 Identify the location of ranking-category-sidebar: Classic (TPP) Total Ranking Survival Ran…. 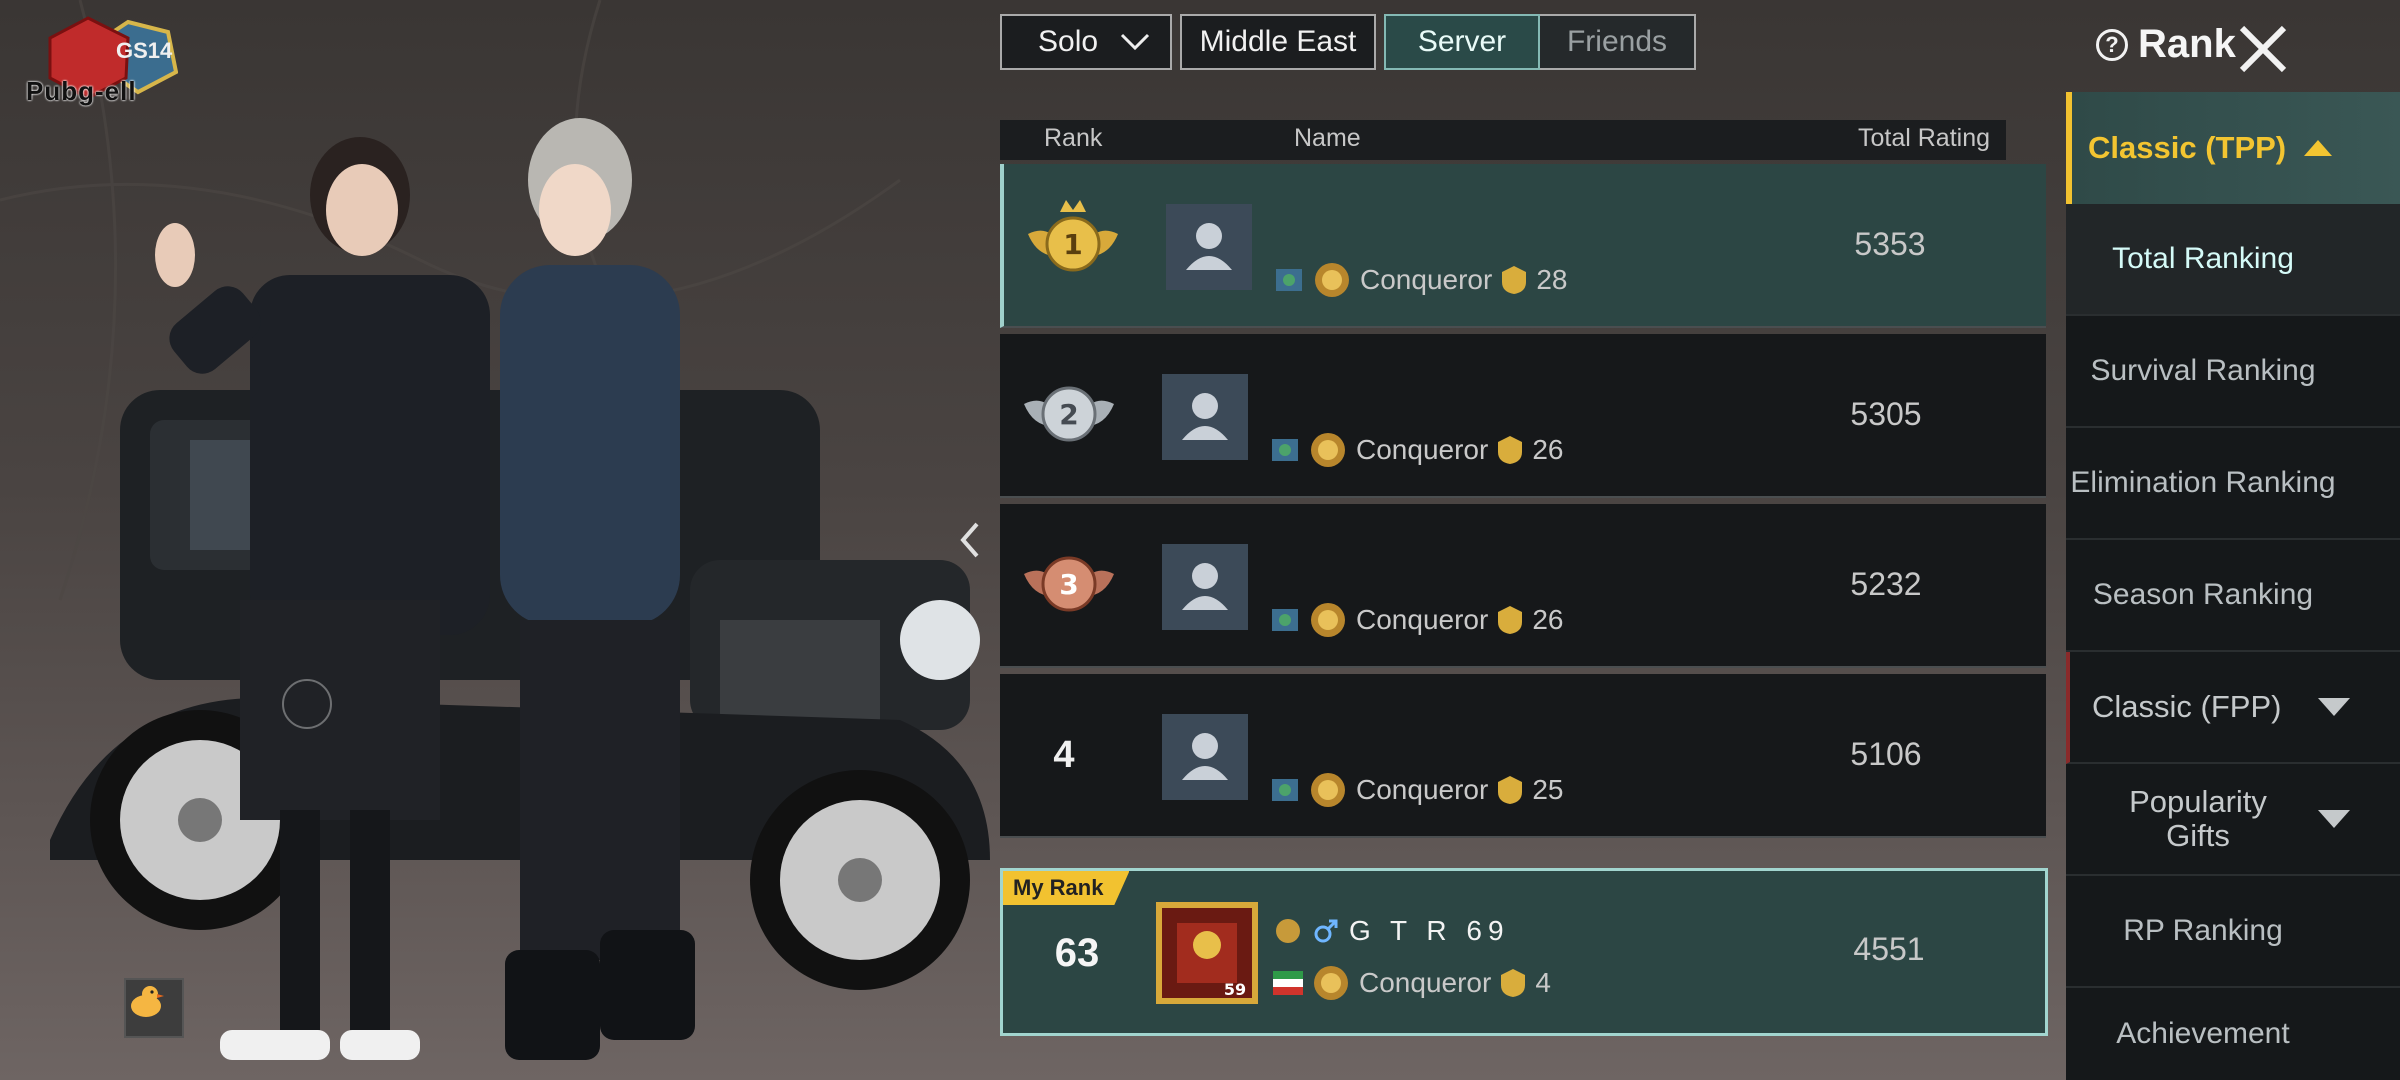
(2233, 586).